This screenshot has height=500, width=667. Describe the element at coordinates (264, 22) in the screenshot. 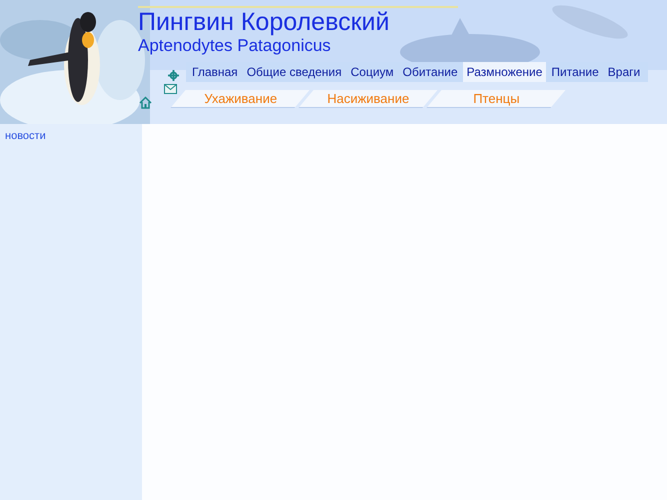

I see `page-title: Пингвин Королевский` at that location.